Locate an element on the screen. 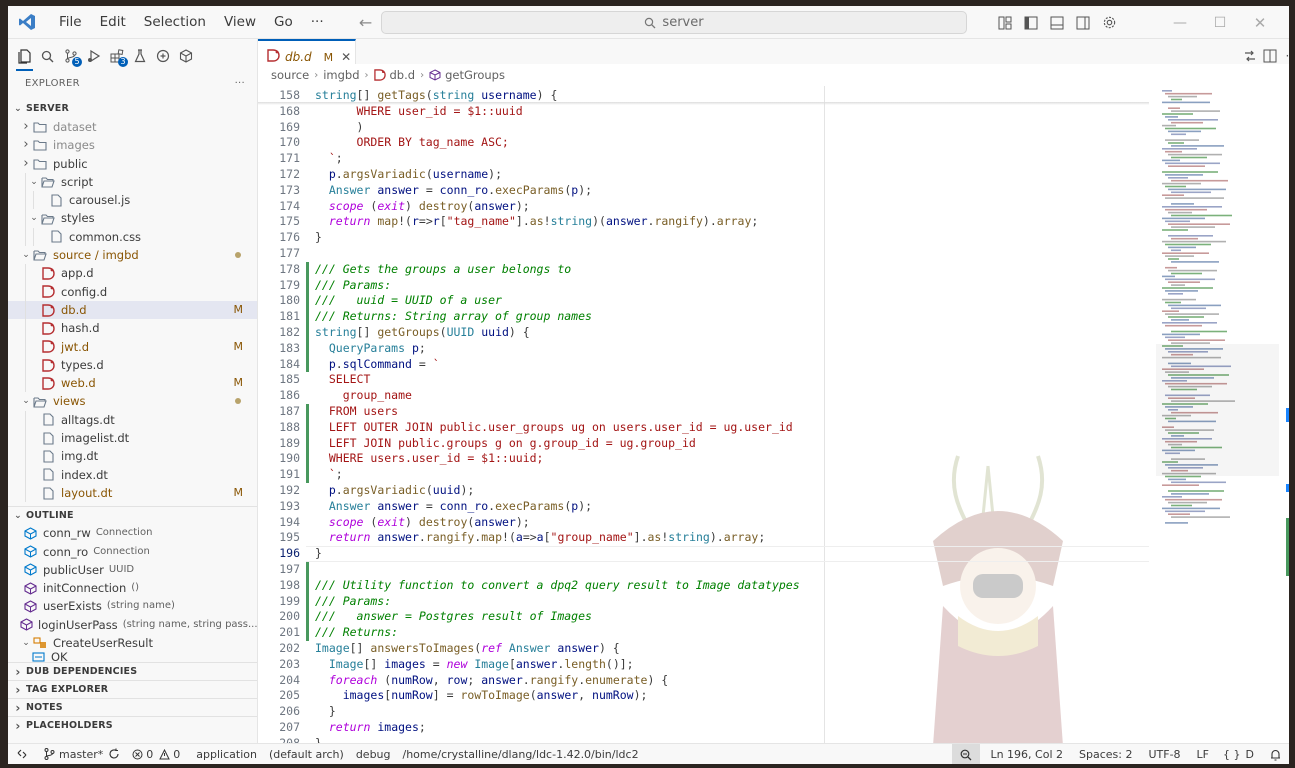 This screenshot has height=768, width=1295. search-icon is located at coordinates (47, 56).